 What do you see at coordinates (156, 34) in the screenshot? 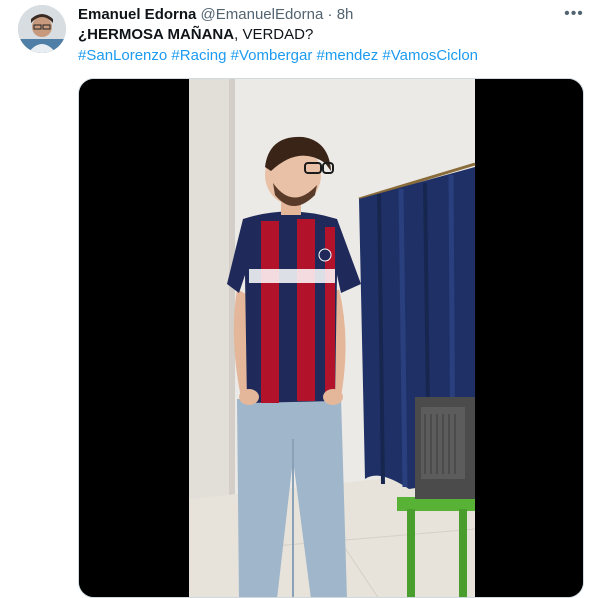
I see `tweet-text-bold: ¿HERMOSA MAÑANA` at bounding box center [156, 34].